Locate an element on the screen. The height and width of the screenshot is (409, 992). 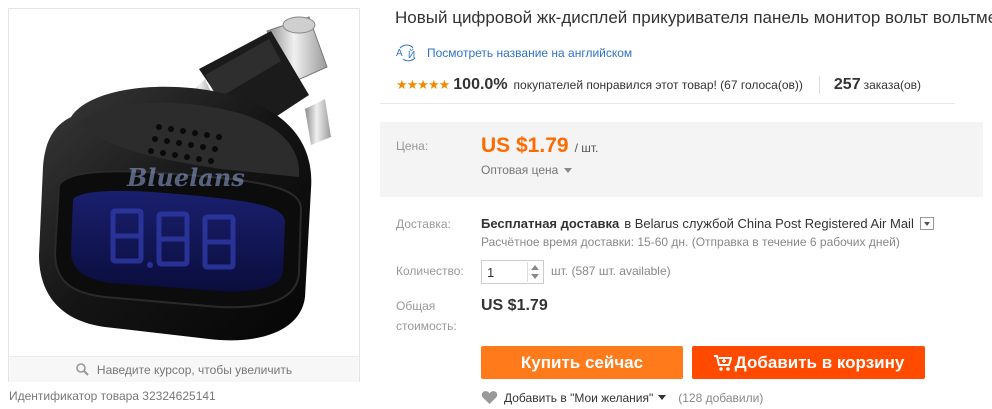
add-to-cart-button: Добавить в корзину is located at coordinates (808, 362).